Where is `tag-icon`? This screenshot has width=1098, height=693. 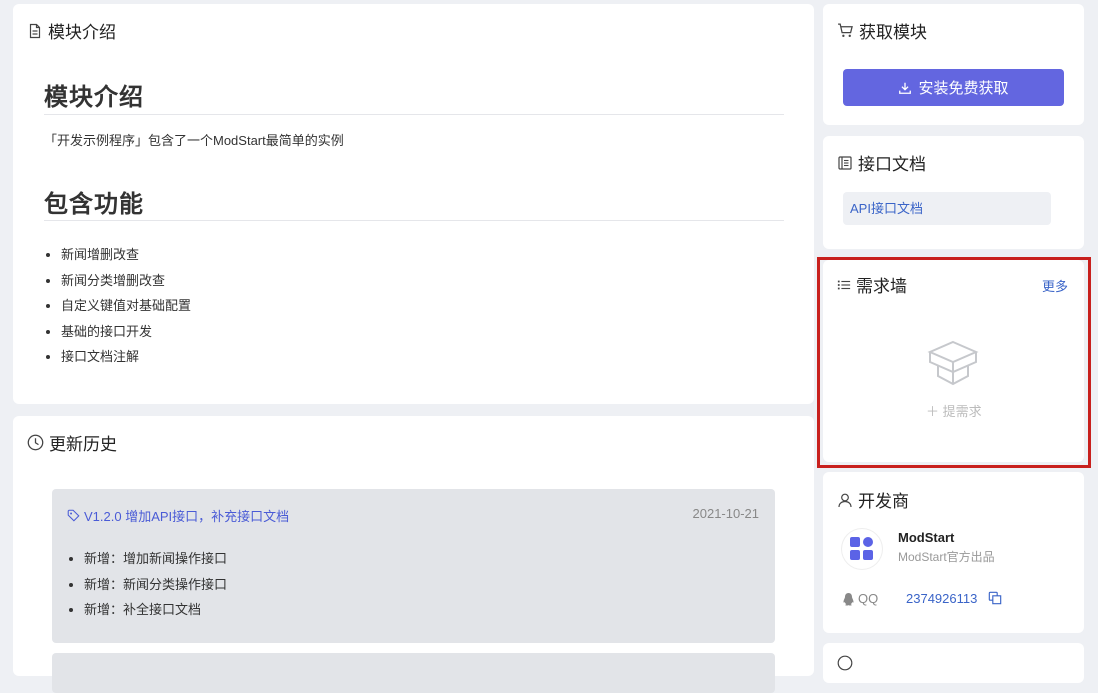 tag-icon is located at coordinates (73, 515).